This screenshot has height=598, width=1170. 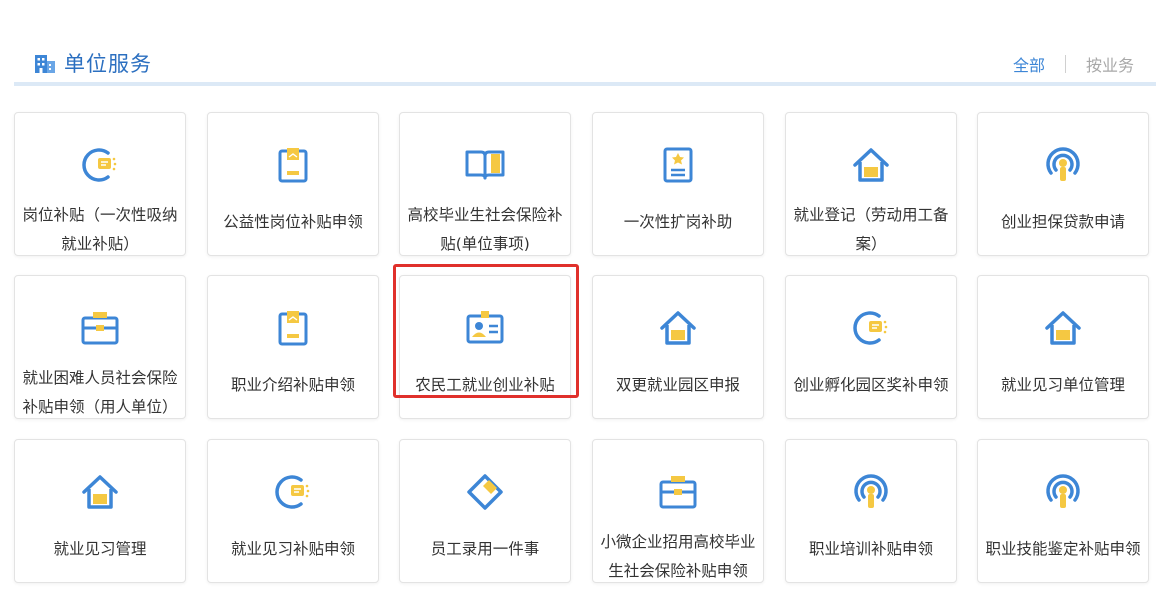 What do you see at coordinates (678, 556) in the screenshot?
I see `service-label: 小微企业招用高校毕业生社会保险补贴申领` at bounding box center [678, 556].